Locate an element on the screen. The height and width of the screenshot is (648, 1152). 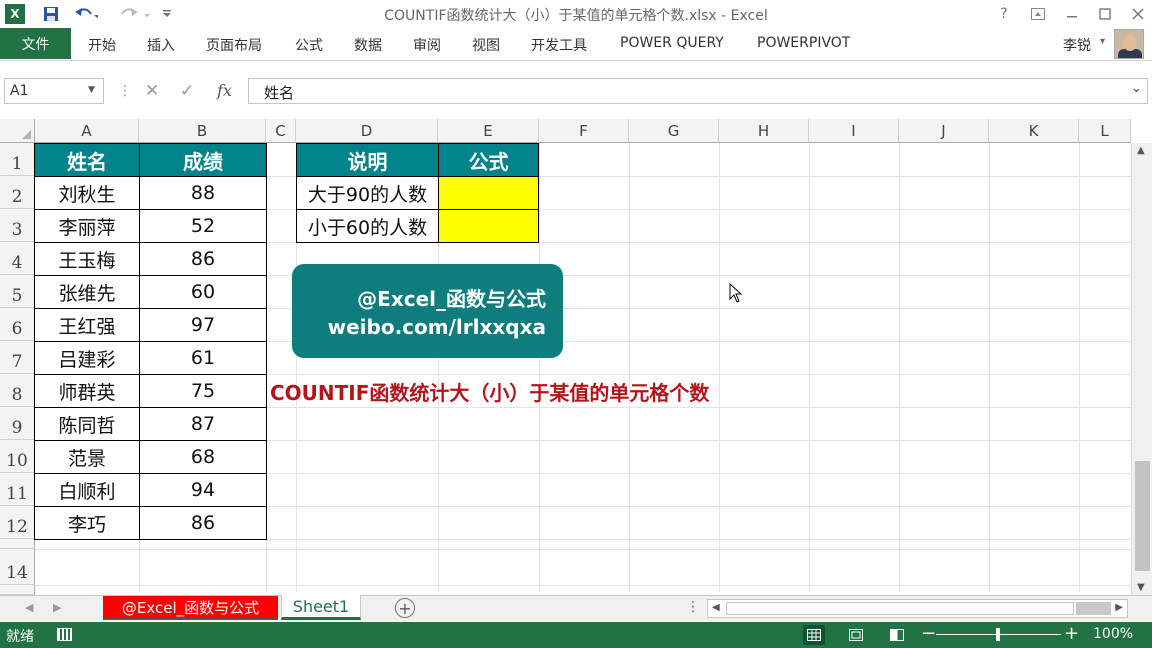
row-header-10: 10 is located at coordinates (17, 456).